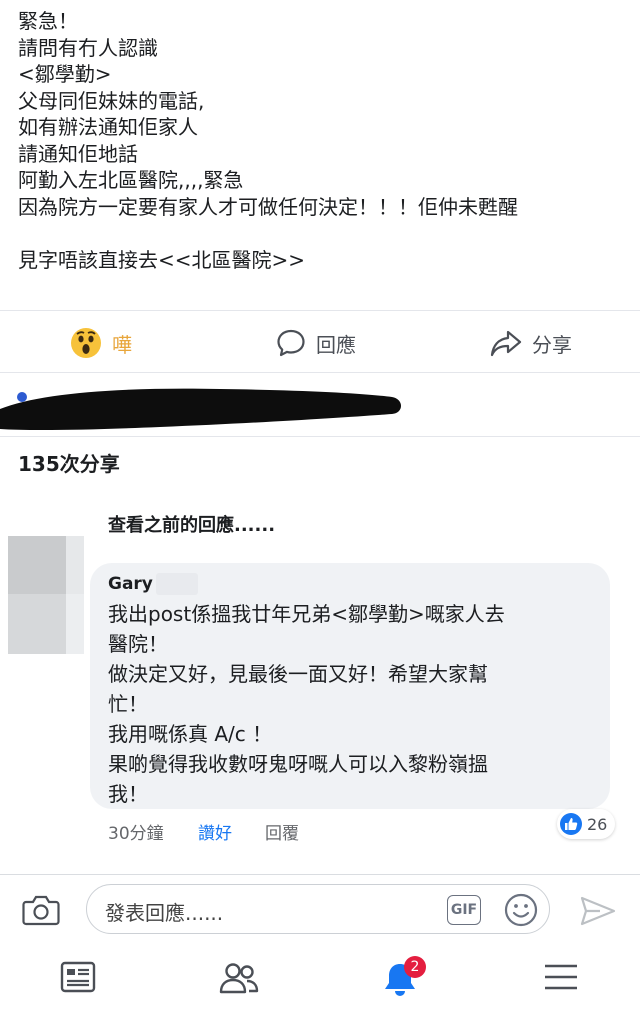 This screenshot has width=640, height=1014. I want to click on comment-label: 回應, so click(336, 344).